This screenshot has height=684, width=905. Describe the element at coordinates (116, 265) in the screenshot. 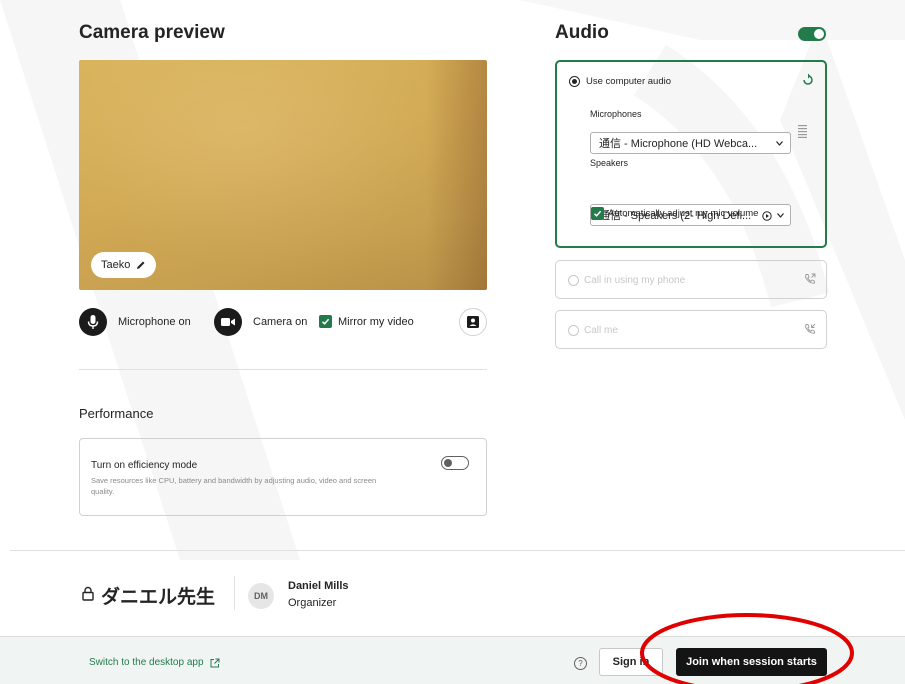

I see `participant-name: Taeko` at that location.